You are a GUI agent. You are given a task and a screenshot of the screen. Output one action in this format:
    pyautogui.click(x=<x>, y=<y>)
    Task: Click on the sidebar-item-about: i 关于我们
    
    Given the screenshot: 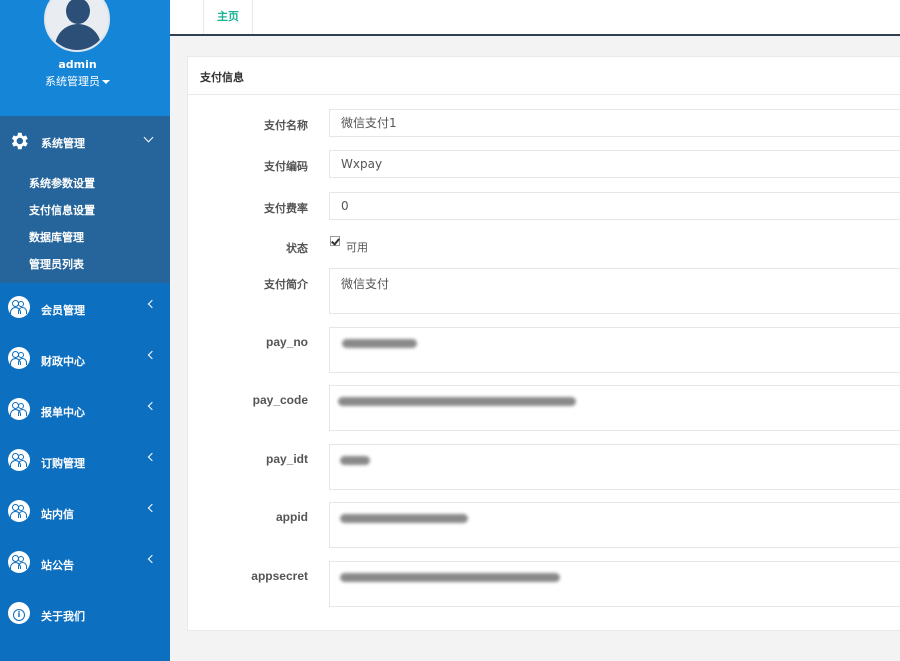 What is the action you would take?
    pyautogui.click(x=85, y=614)
    